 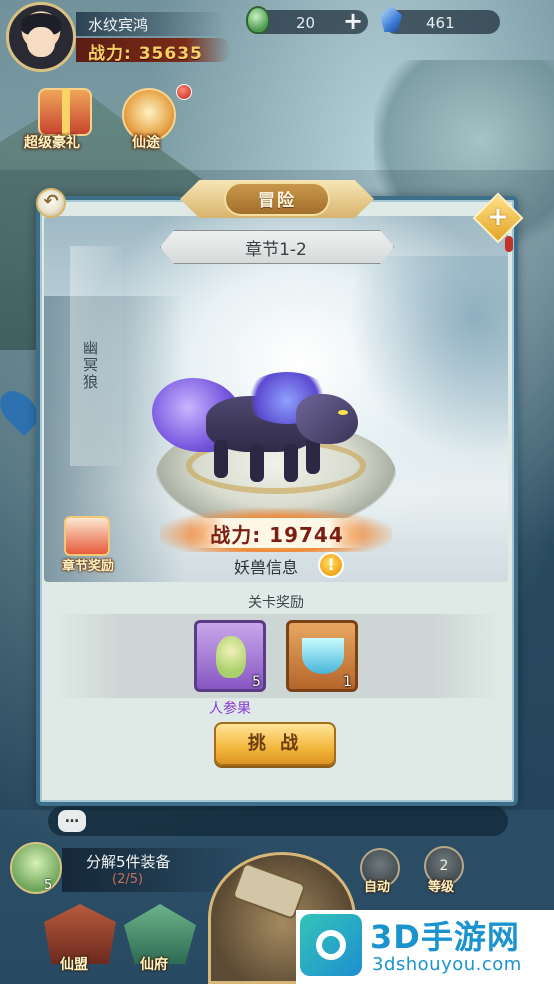 I want to click on reward-item-count: 1, so click(x=347, y=682).